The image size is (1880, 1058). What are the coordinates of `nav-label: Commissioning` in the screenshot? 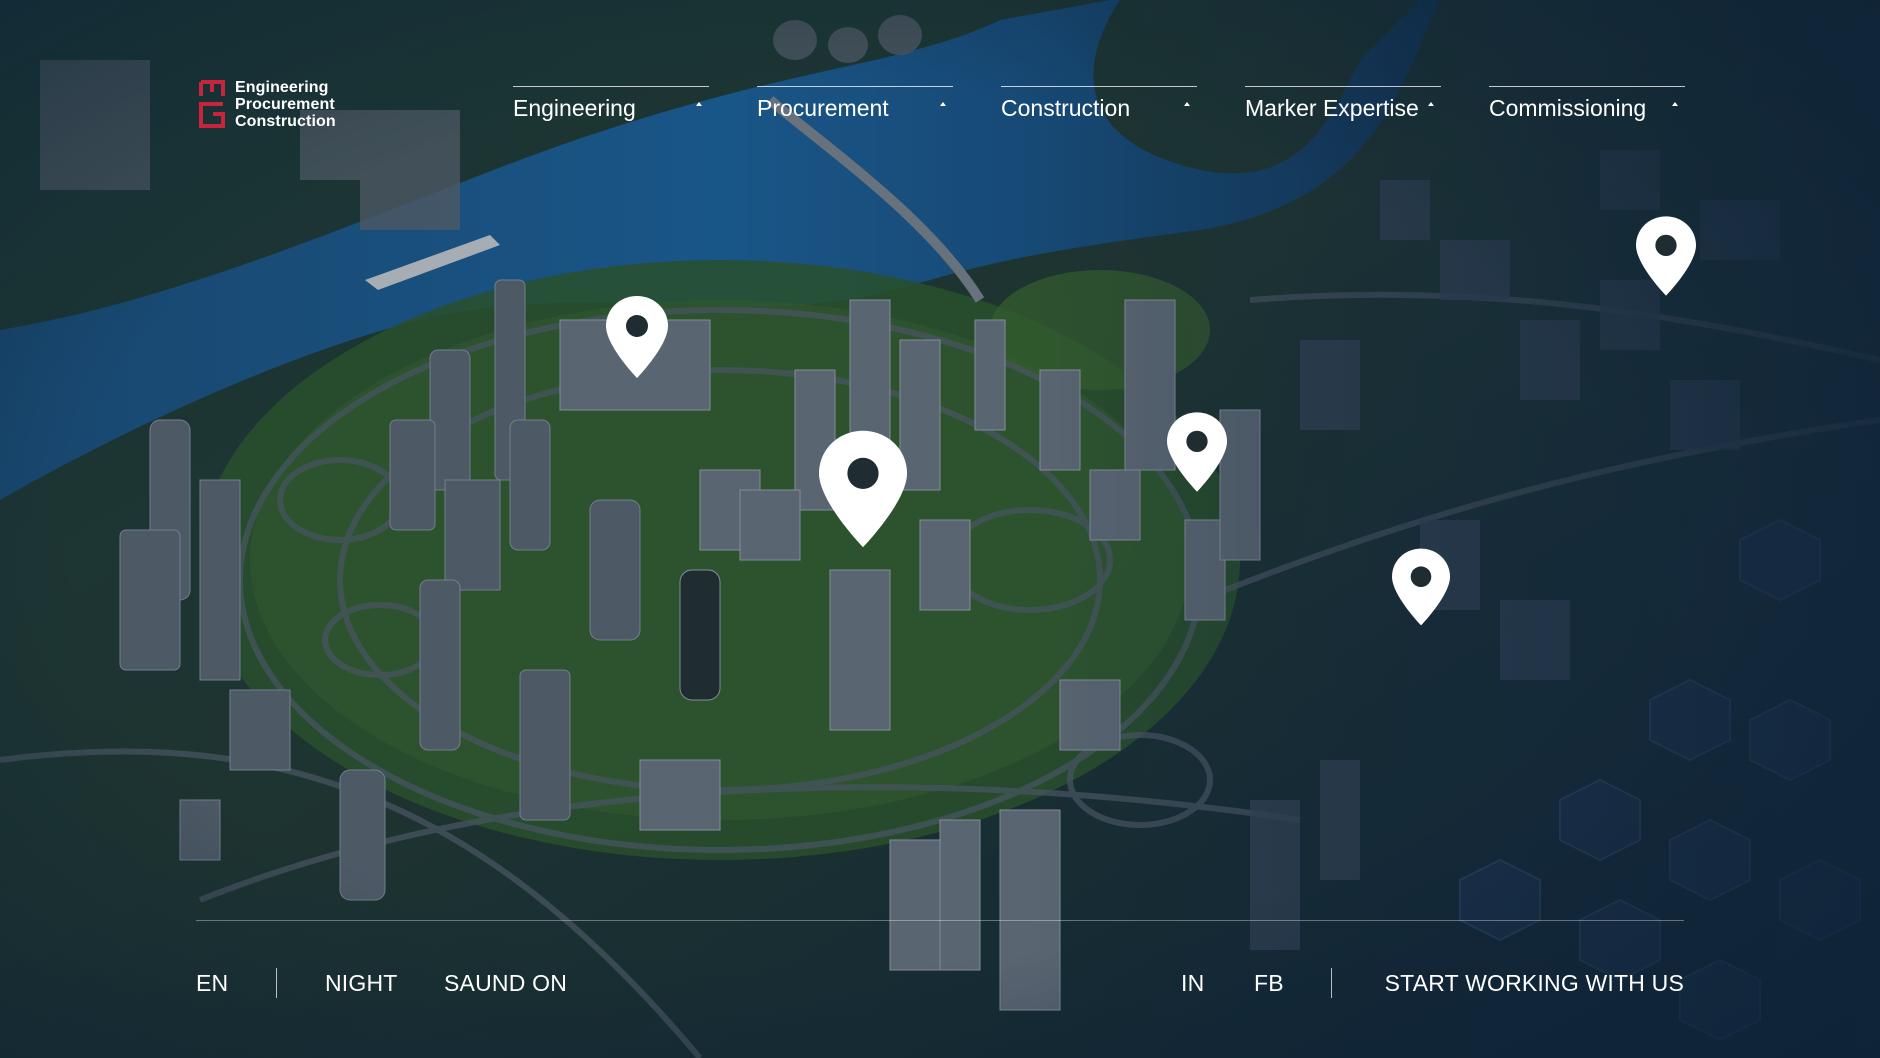 It's located at (1568, 108).